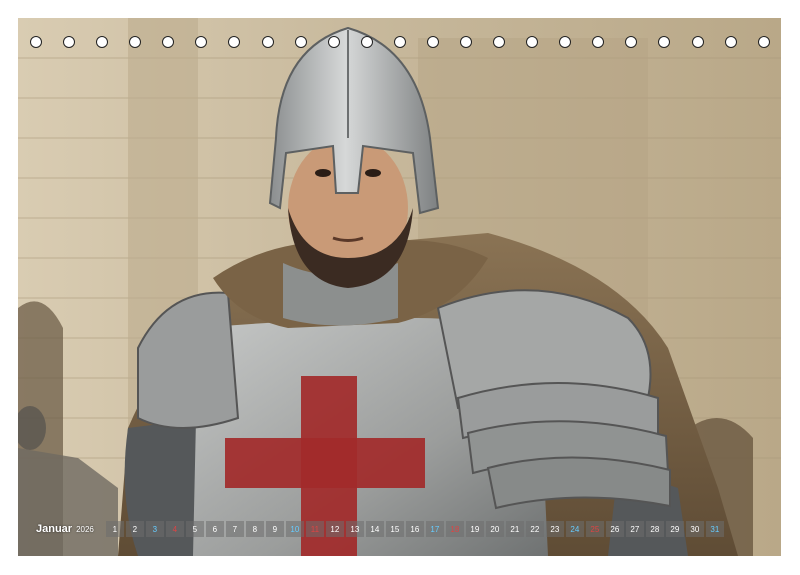 Image resolution: width=800 pixels, height=575 pixels. What do you see at coordinates (474, 529) in the screenshot?
I see `day-cell: 19` at bounding box center [474, 529].